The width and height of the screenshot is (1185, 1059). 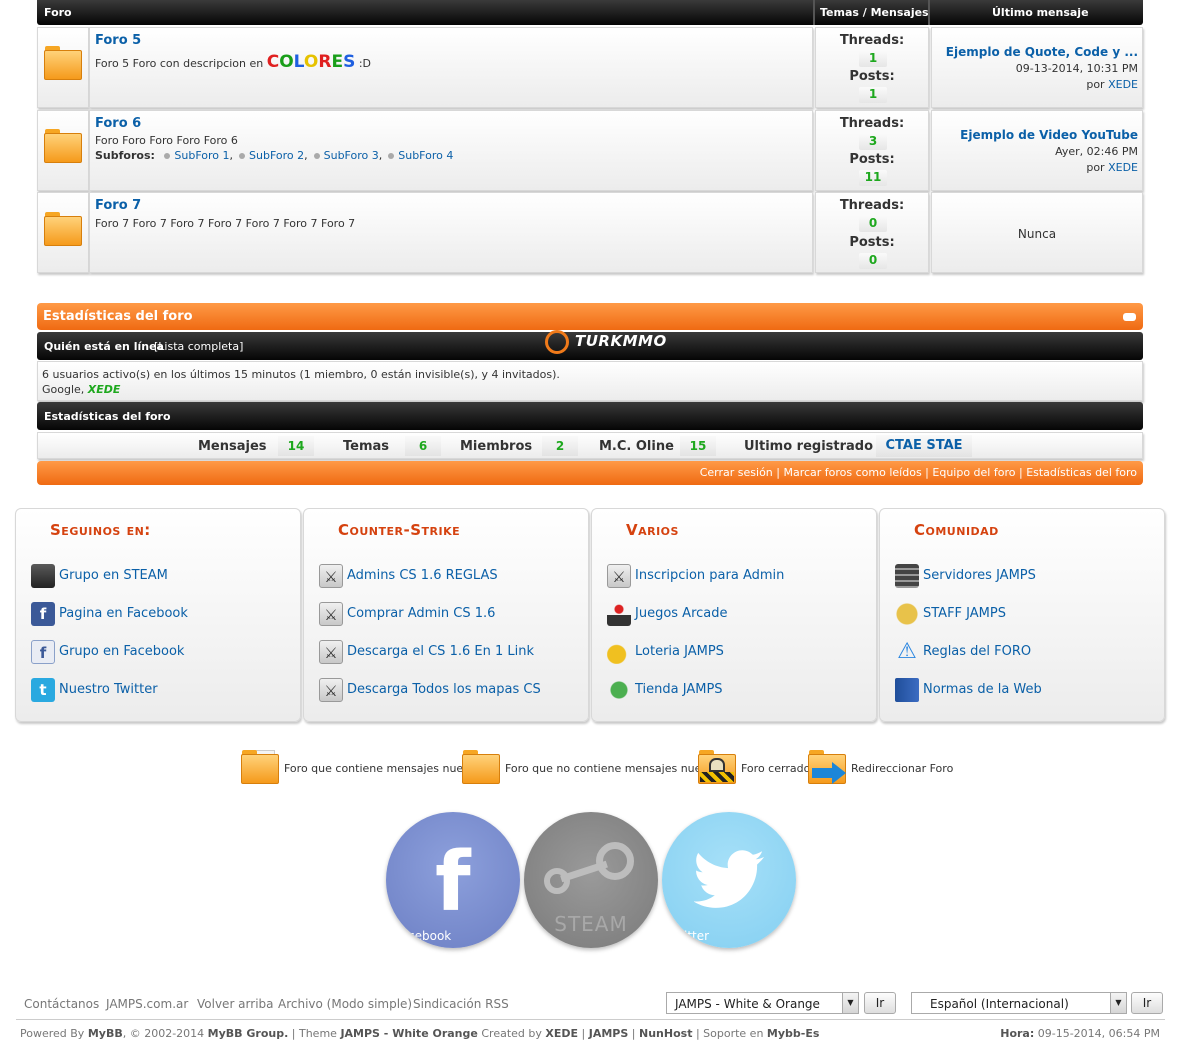 What do you see at coordinates (118, 205) in the screenshot?
I see `forum-title-link: Foro 7` at bounding box center [118, 205].